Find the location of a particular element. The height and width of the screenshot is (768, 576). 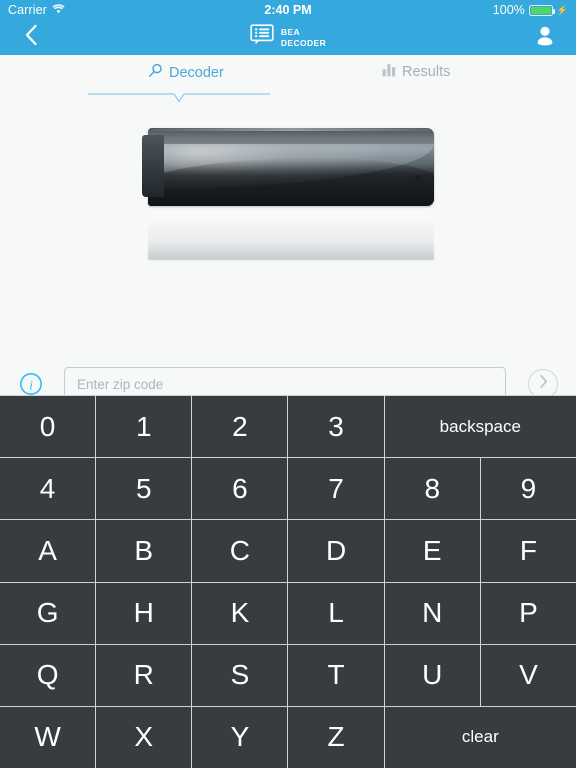

key-h: H is located at coordinates (144, 613).